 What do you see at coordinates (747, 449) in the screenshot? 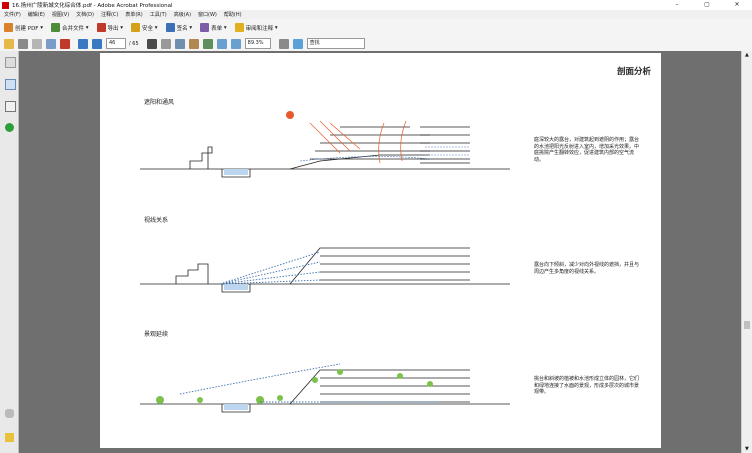
I see `scroll-down-icon: ▼` at bounding box center [747, 449].